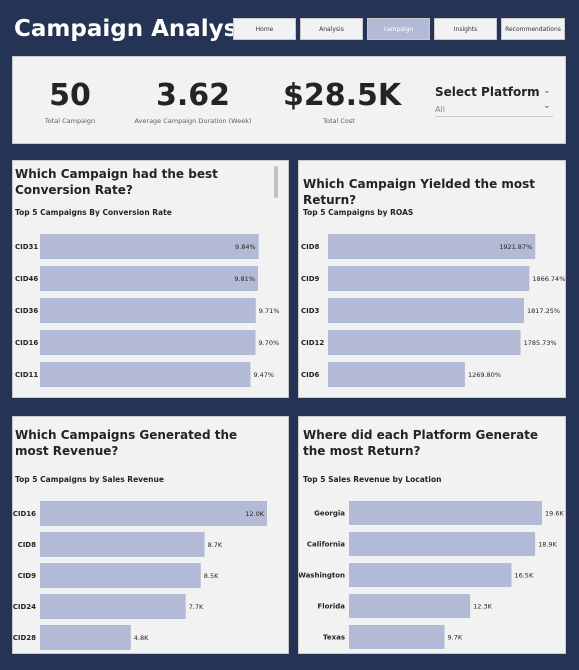  I want to click on kpi-label: Total Campaign, so click(70, 121).